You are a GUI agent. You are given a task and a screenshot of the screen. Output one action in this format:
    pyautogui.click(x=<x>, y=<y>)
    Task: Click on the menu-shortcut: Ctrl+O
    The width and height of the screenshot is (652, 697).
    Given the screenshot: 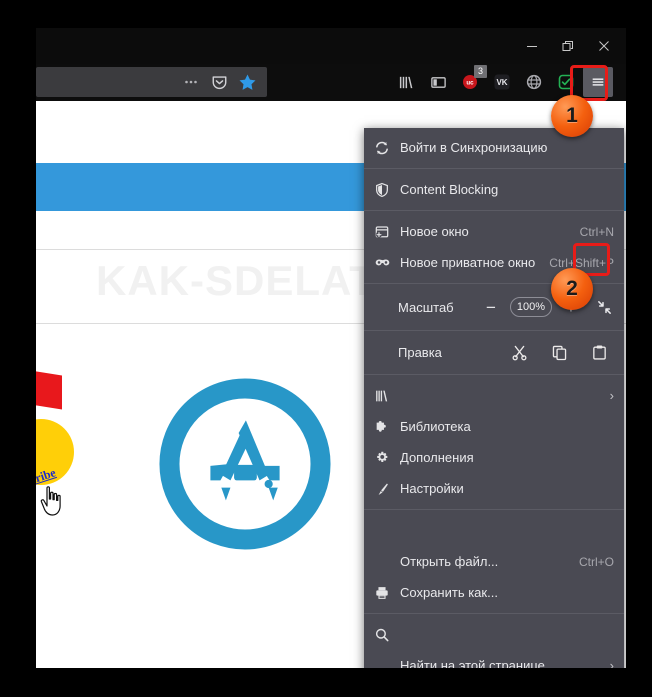 What is the action you would take?
    pyautogui.click(x=596, y=561)
    